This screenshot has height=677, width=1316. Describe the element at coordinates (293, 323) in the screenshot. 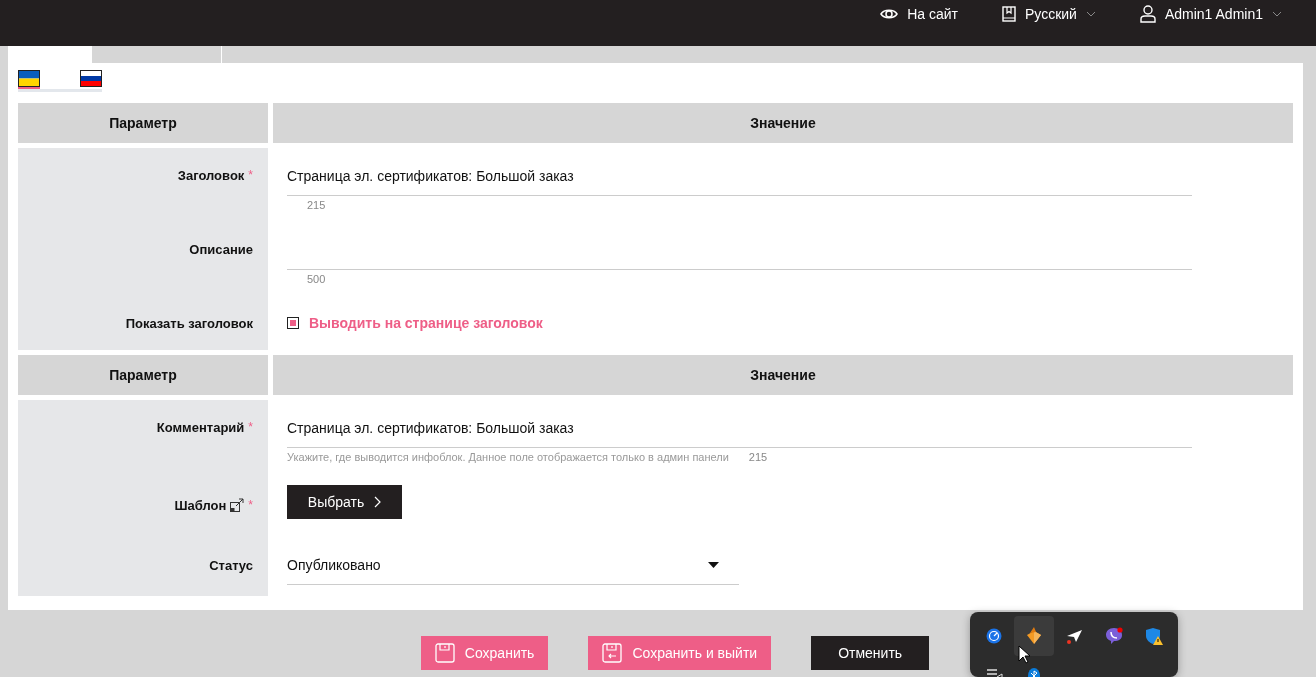

I see `checkbox` at that location.